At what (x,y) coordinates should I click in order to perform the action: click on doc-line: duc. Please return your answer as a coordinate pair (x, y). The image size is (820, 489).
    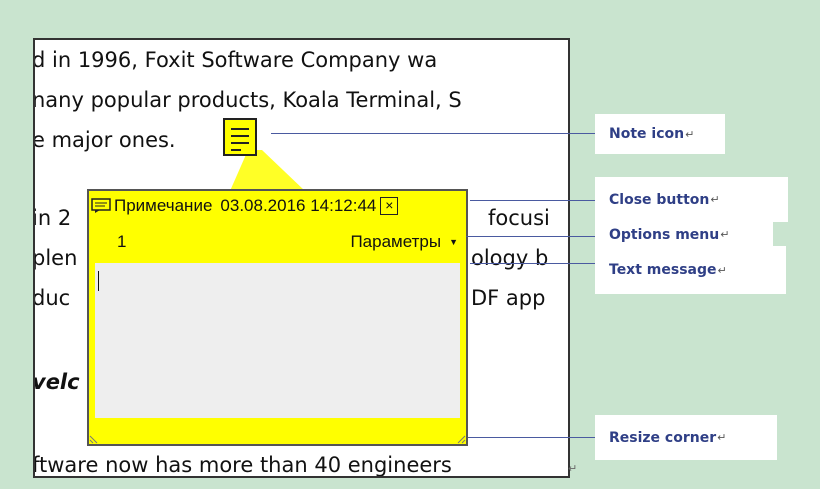
    Looking at the image, I should click on (52, 298).